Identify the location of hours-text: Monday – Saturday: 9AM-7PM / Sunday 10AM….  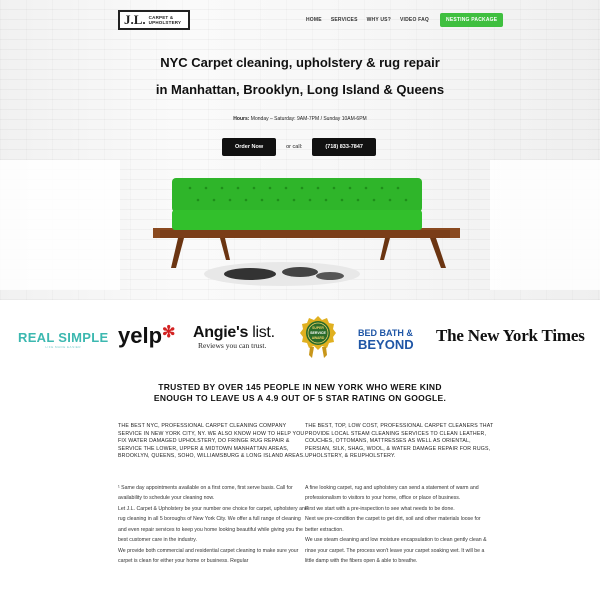
(308, 119).